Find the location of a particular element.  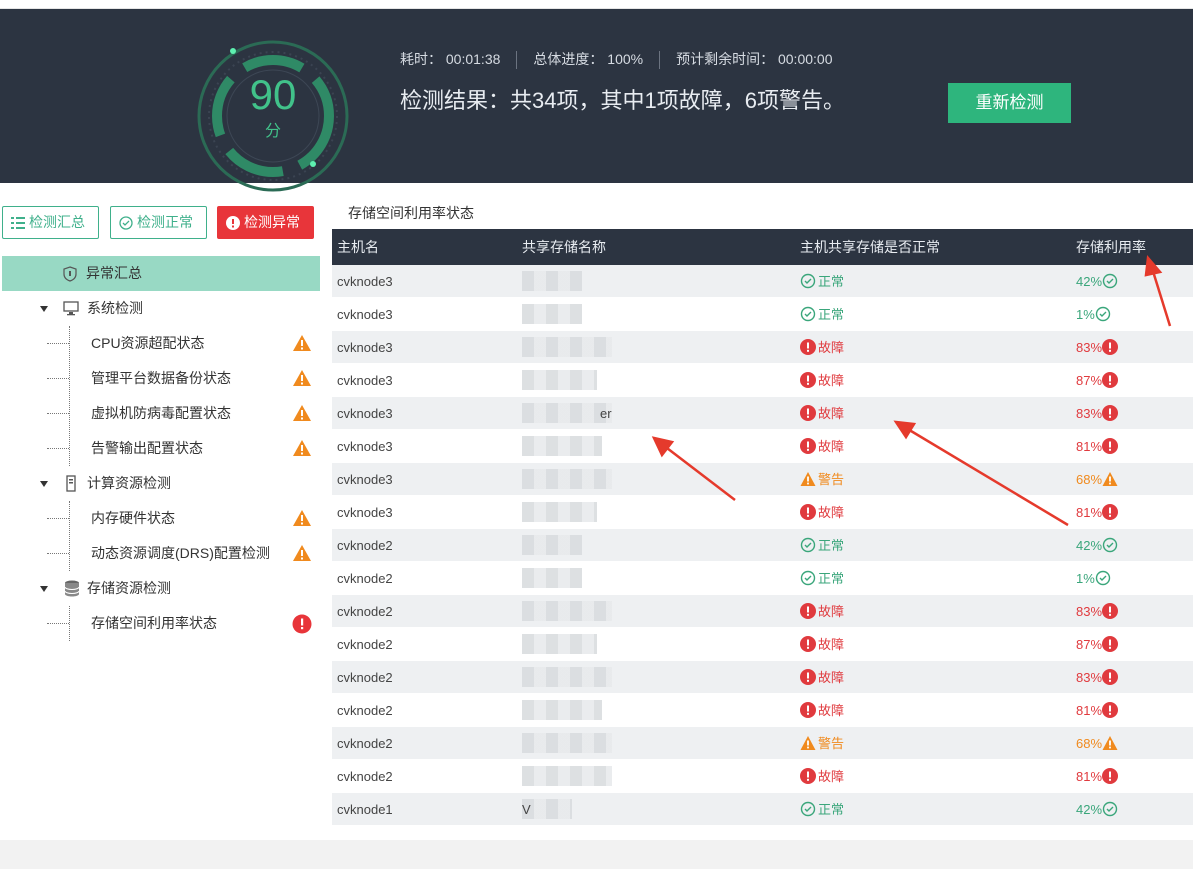

elapsed-time: 耗时： 00:01:38 is located at coordinates (450, 59).